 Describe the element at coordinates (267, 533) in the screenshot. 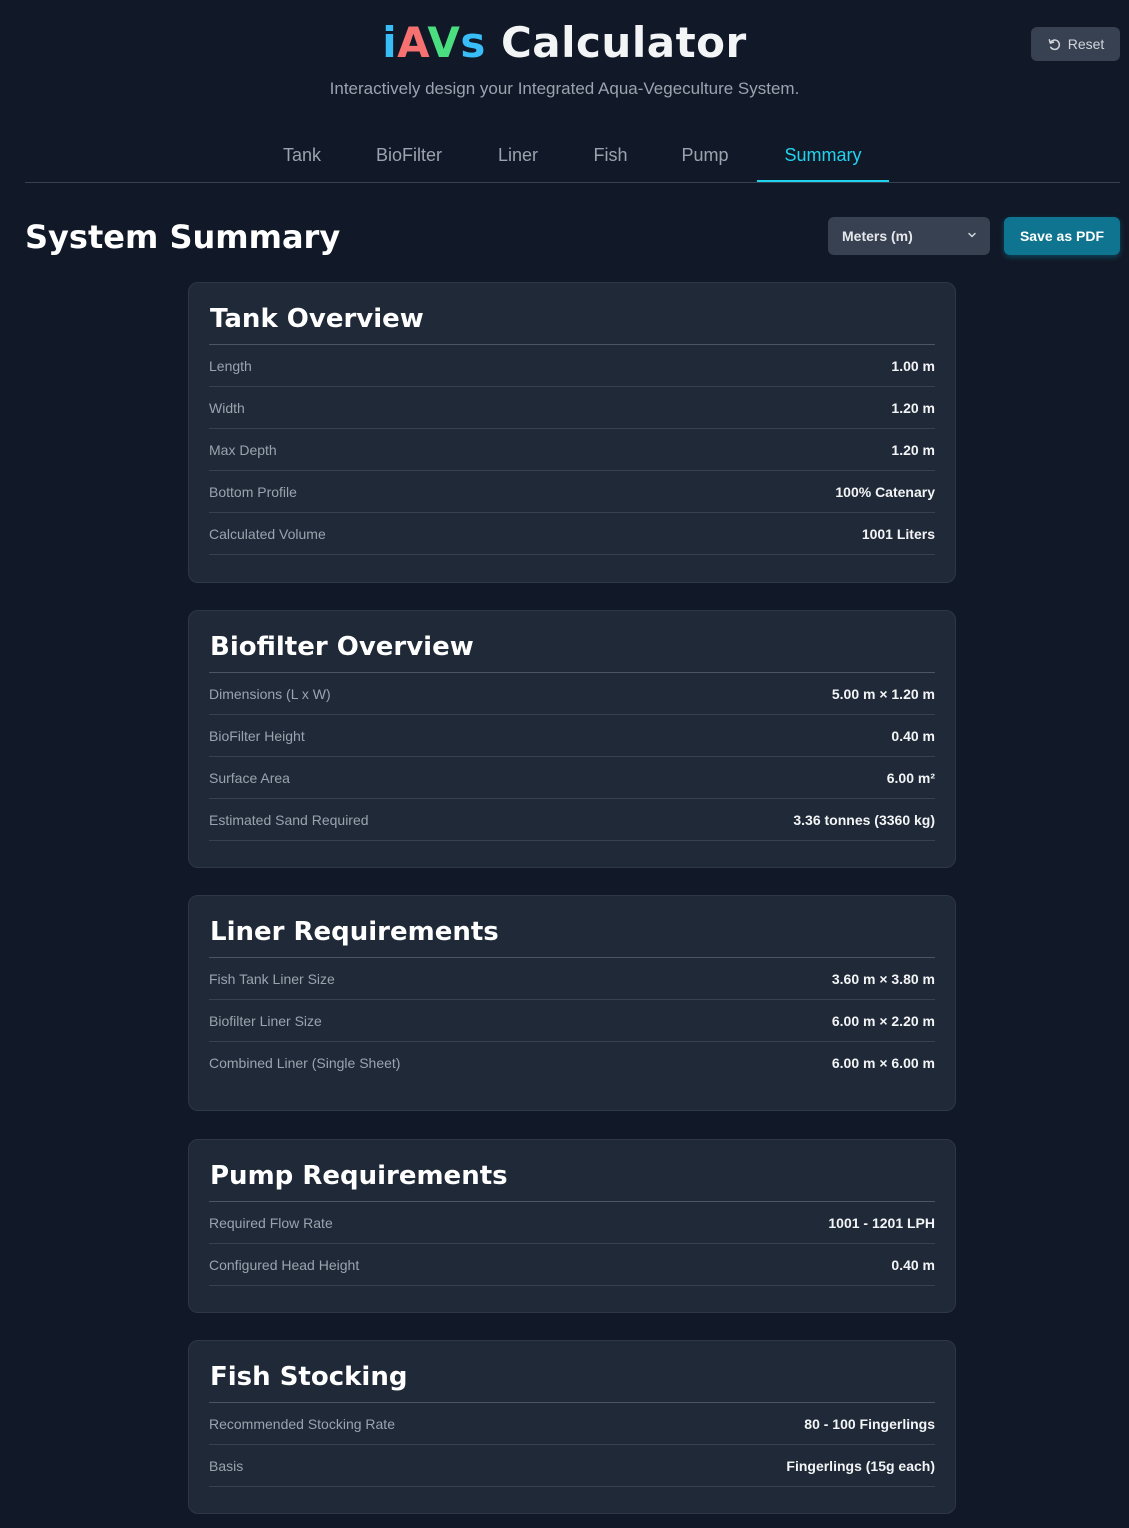

I see `row-label: Calculated Volume` at that location.